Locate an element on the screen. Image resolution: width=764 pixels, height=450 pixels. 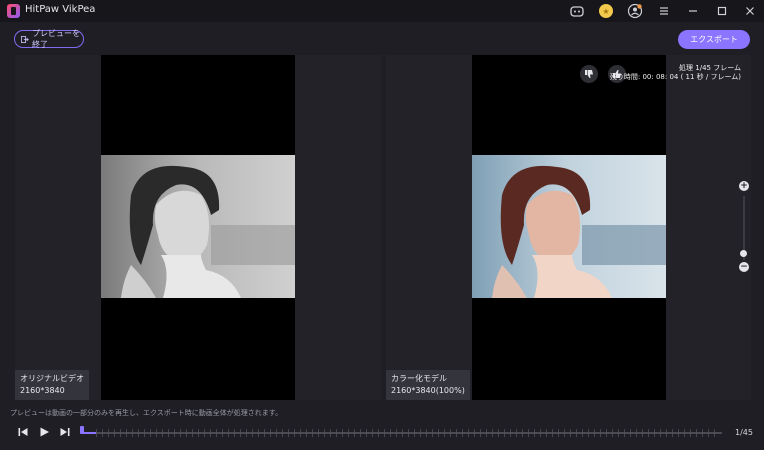
minimize-icon is located at coordinates (693, 11).